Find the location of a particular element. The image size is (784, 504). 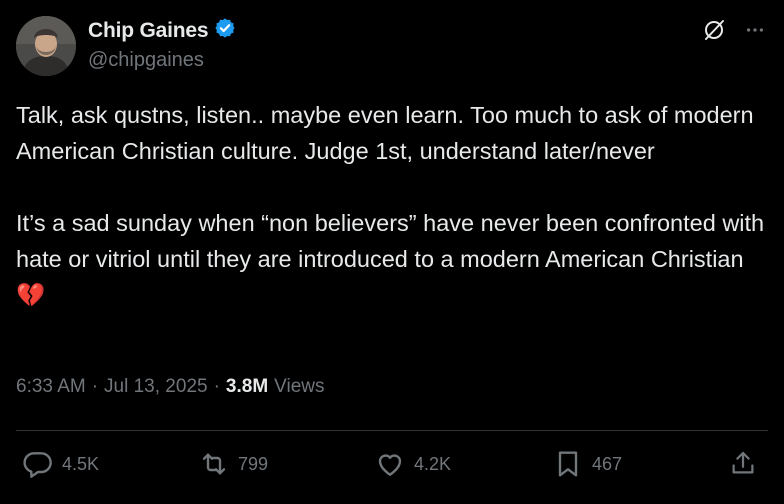

avatar-image is located at coordinates (46, 46).